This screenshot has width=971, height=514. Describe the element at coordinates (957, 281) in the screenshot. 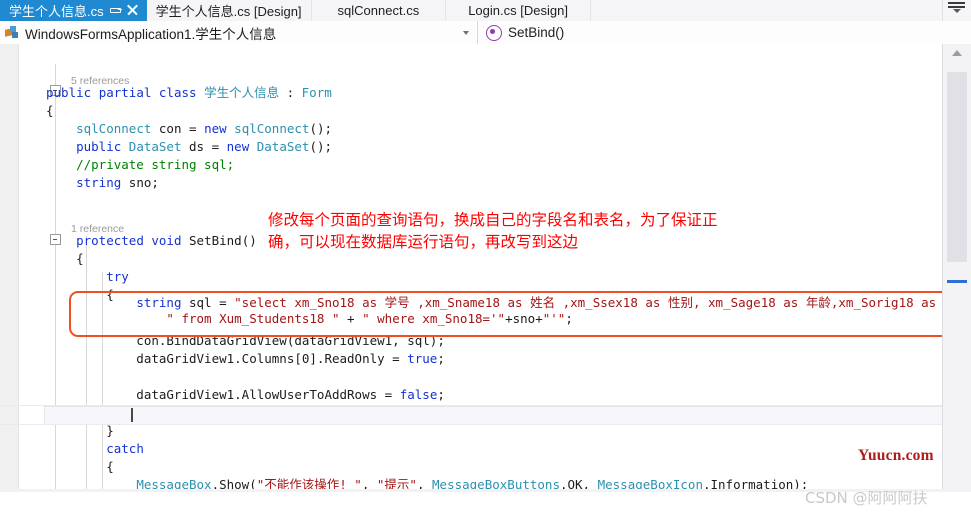

I see `scrollbar-change-mark` at that location.